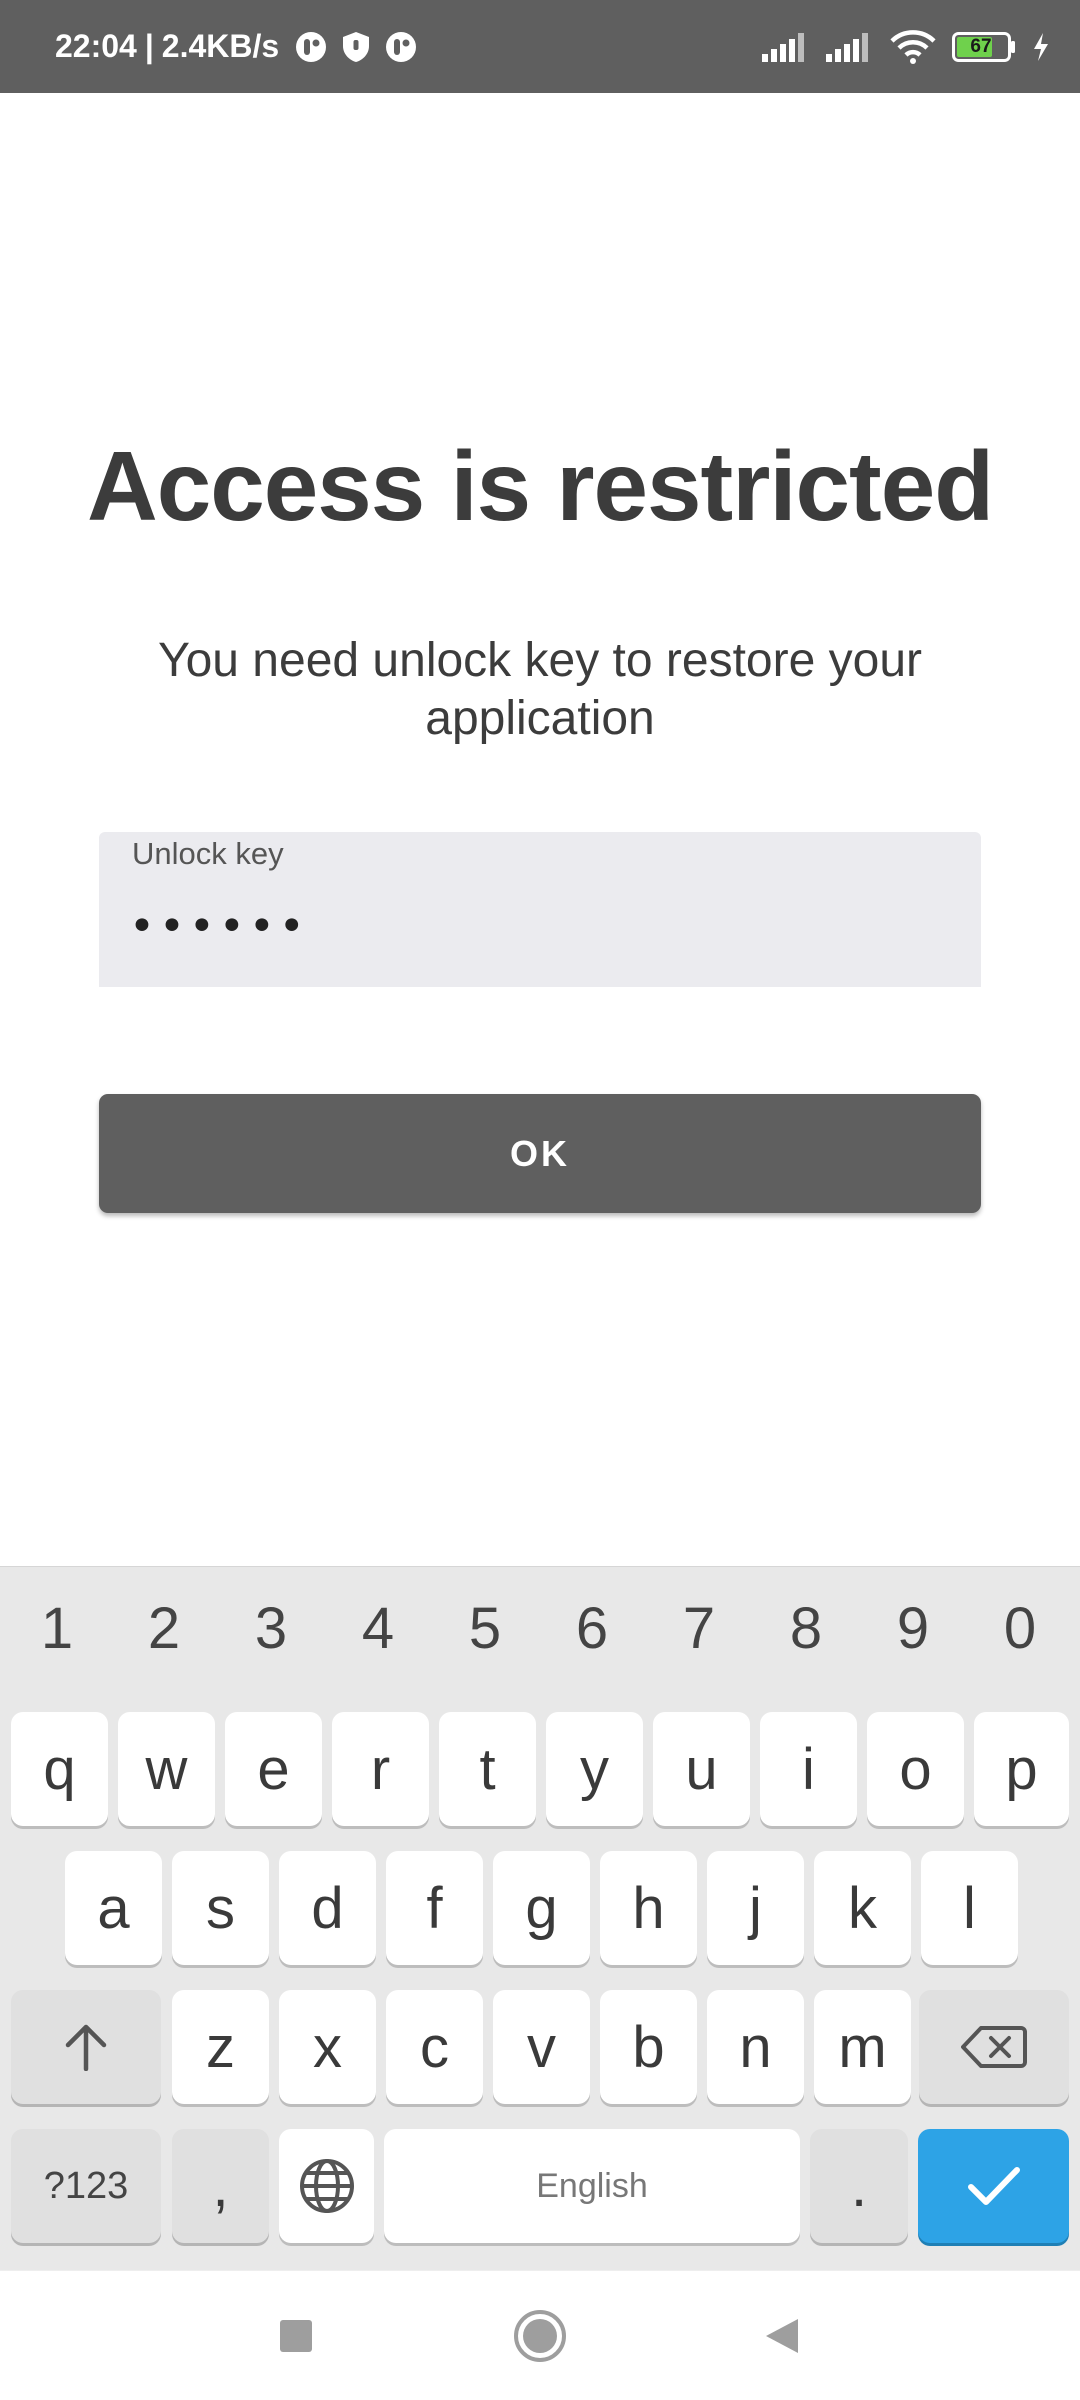 This screenshot has width=1080, height=2400. What do you see at coordinates (485, 1628) in the screenshot?
I see `key-5: 5` at bounding box center [485, 1628].